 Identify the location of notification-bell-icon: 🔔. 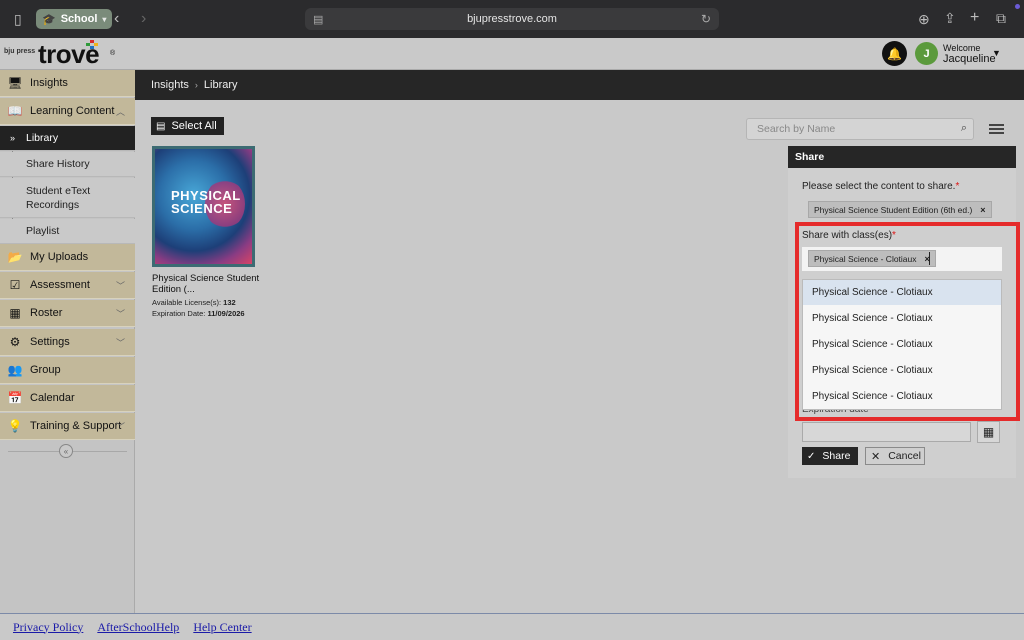
(894, 53).